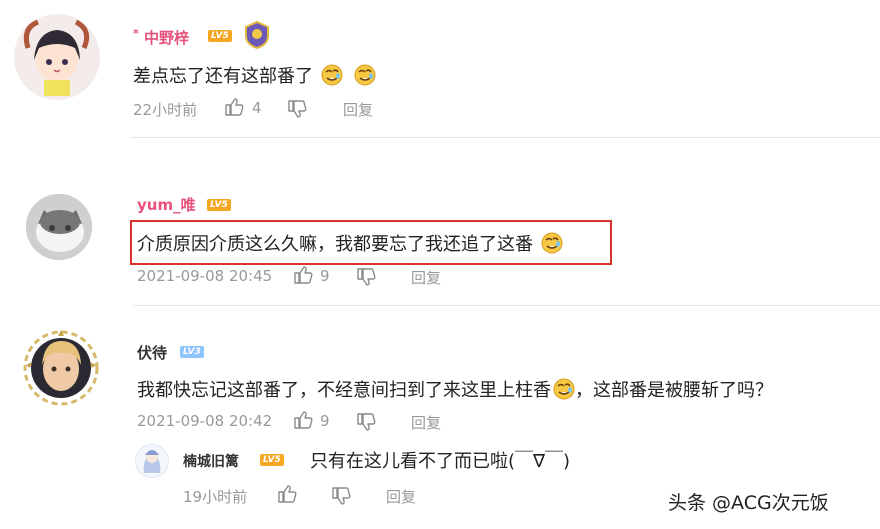 Image resolution: width=880 pixels, height=529 pixels. What do you see at coordinates (152, 352) in the screenshot?
I see `username: 伏待` at bounding box center [152, 352].